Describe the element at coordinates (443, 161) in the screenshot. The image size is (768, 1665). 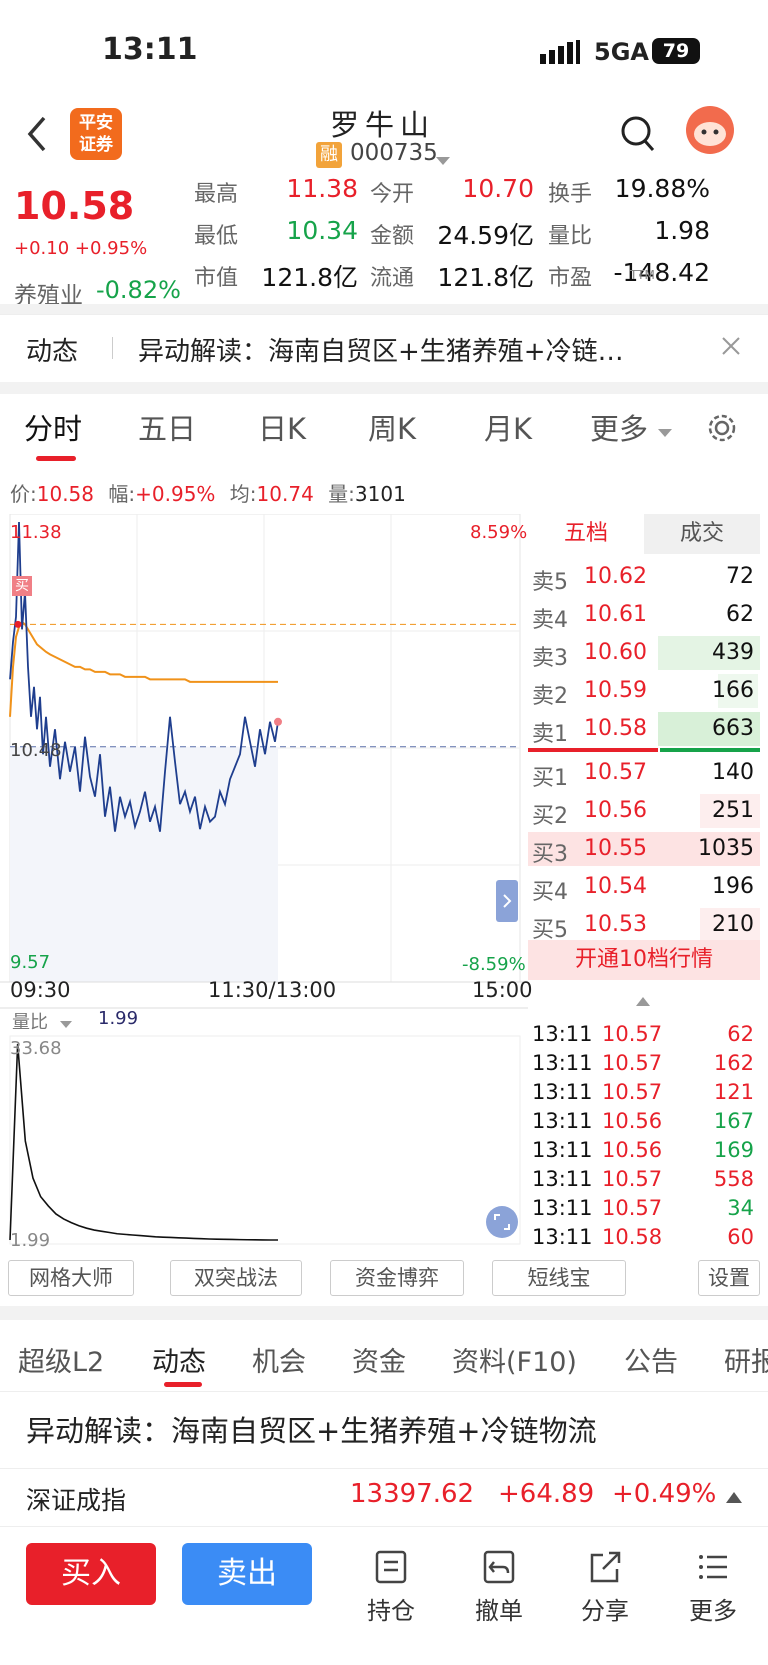
I see `code-dropdown-icon` at that location.